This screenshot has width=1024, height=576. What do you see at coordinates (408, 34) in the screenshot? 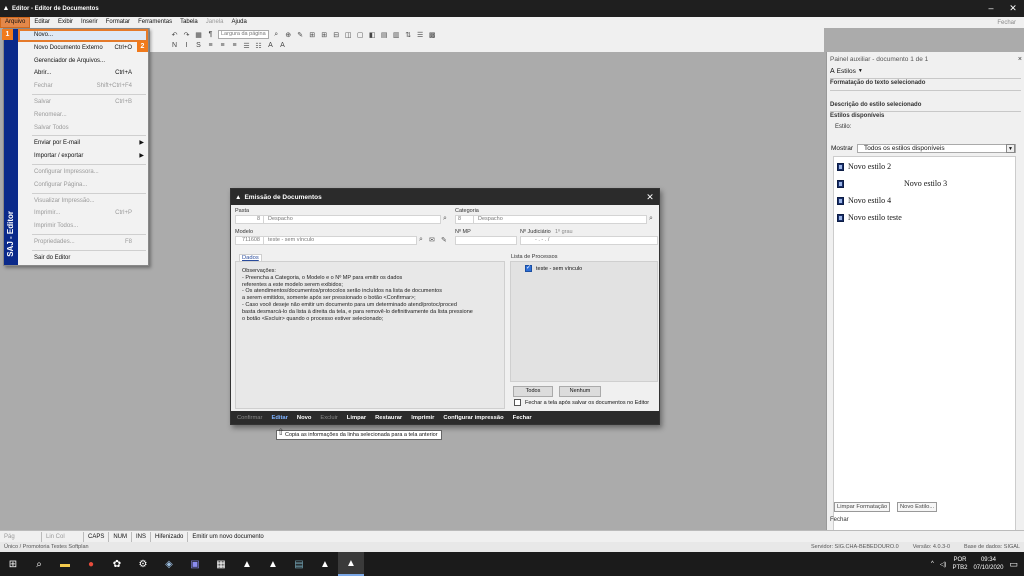
I see `sort-icon: ⇅` at bounding box center [408, 34].